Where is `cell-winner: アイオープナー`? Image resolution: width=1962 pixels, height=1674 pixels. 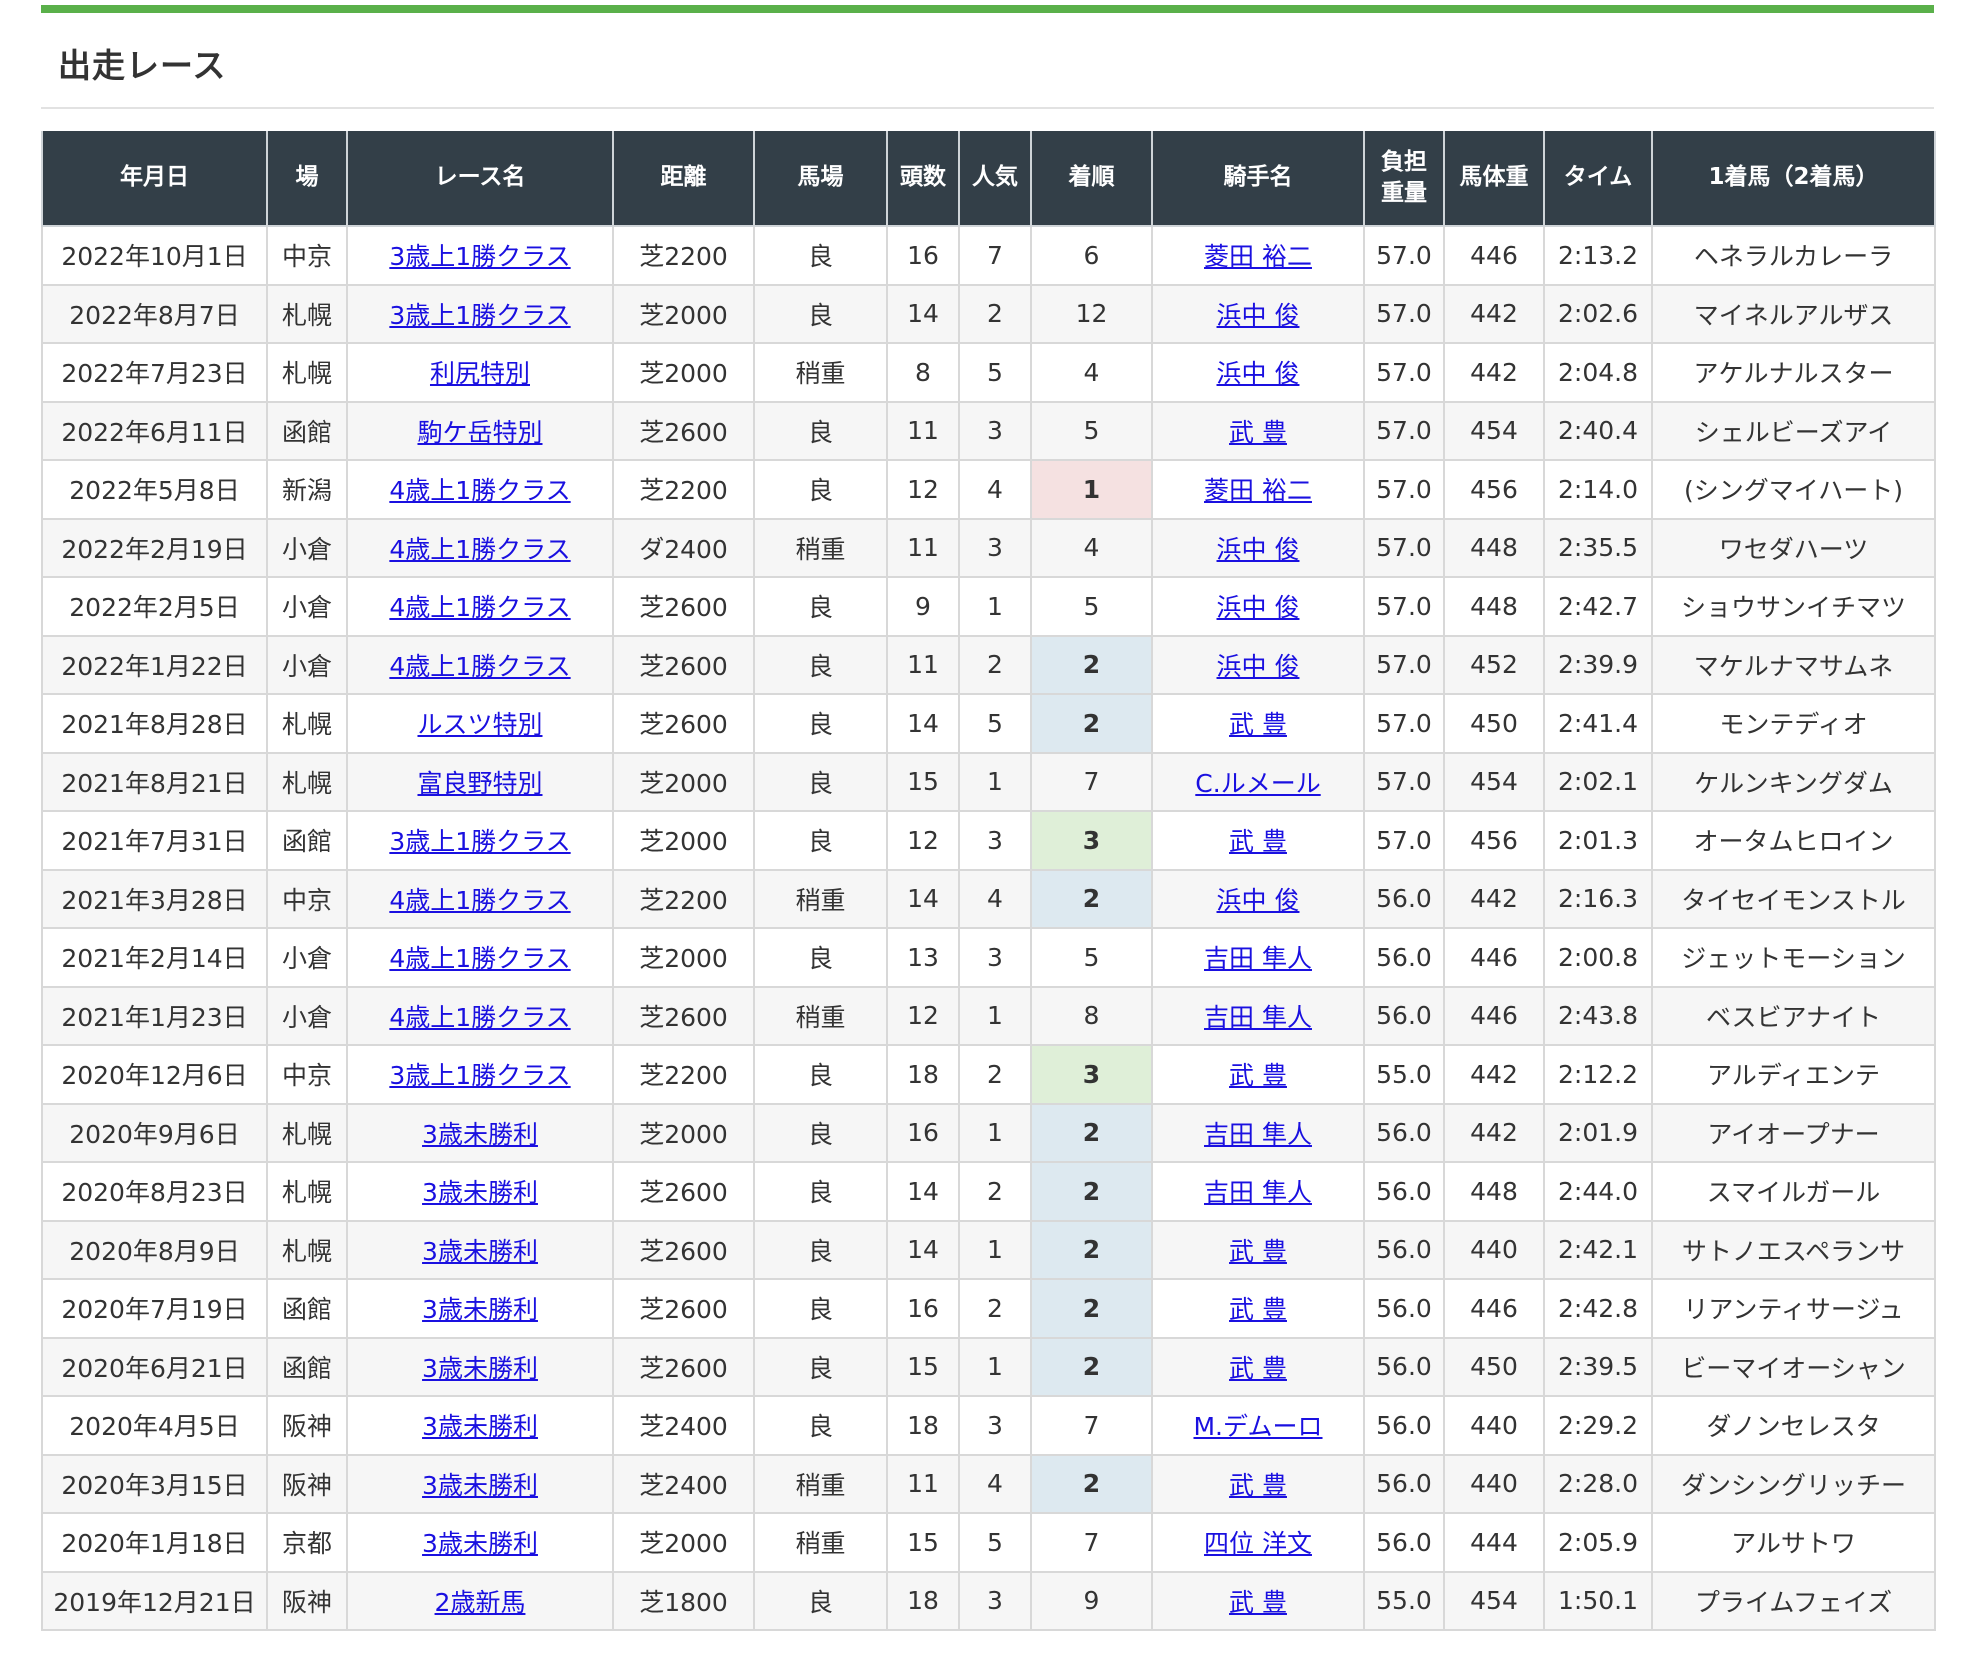 cell-winner: アイオープナー is located at coordinates (1793, 1132).